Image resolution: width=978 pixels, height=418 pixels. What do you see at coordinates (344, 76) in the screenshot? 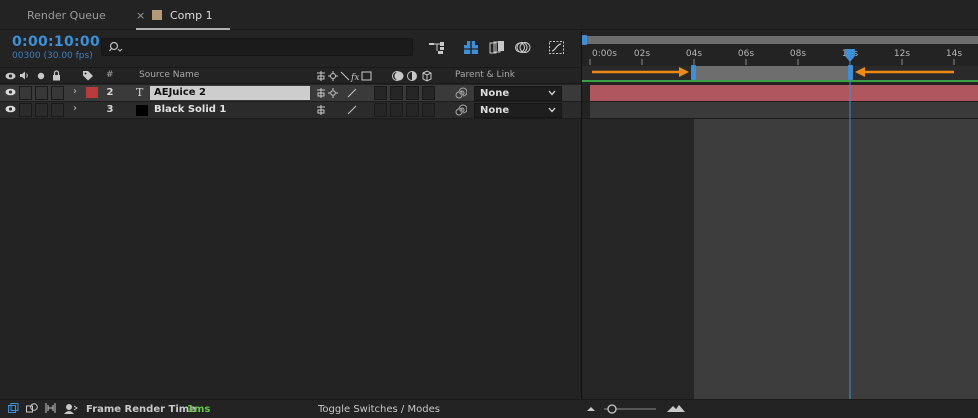
I see `layer-switches-header-icons: fx` at bounding box center [344, 76].